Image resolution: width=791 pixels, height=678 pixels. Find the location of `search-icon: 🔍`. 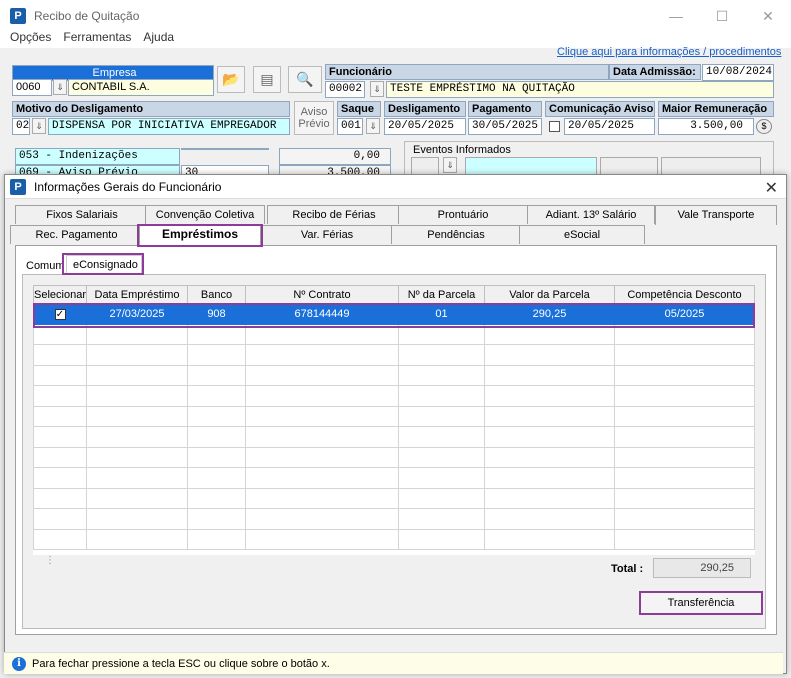

search-icon: 🔍 is located at coordinates (305, 79).